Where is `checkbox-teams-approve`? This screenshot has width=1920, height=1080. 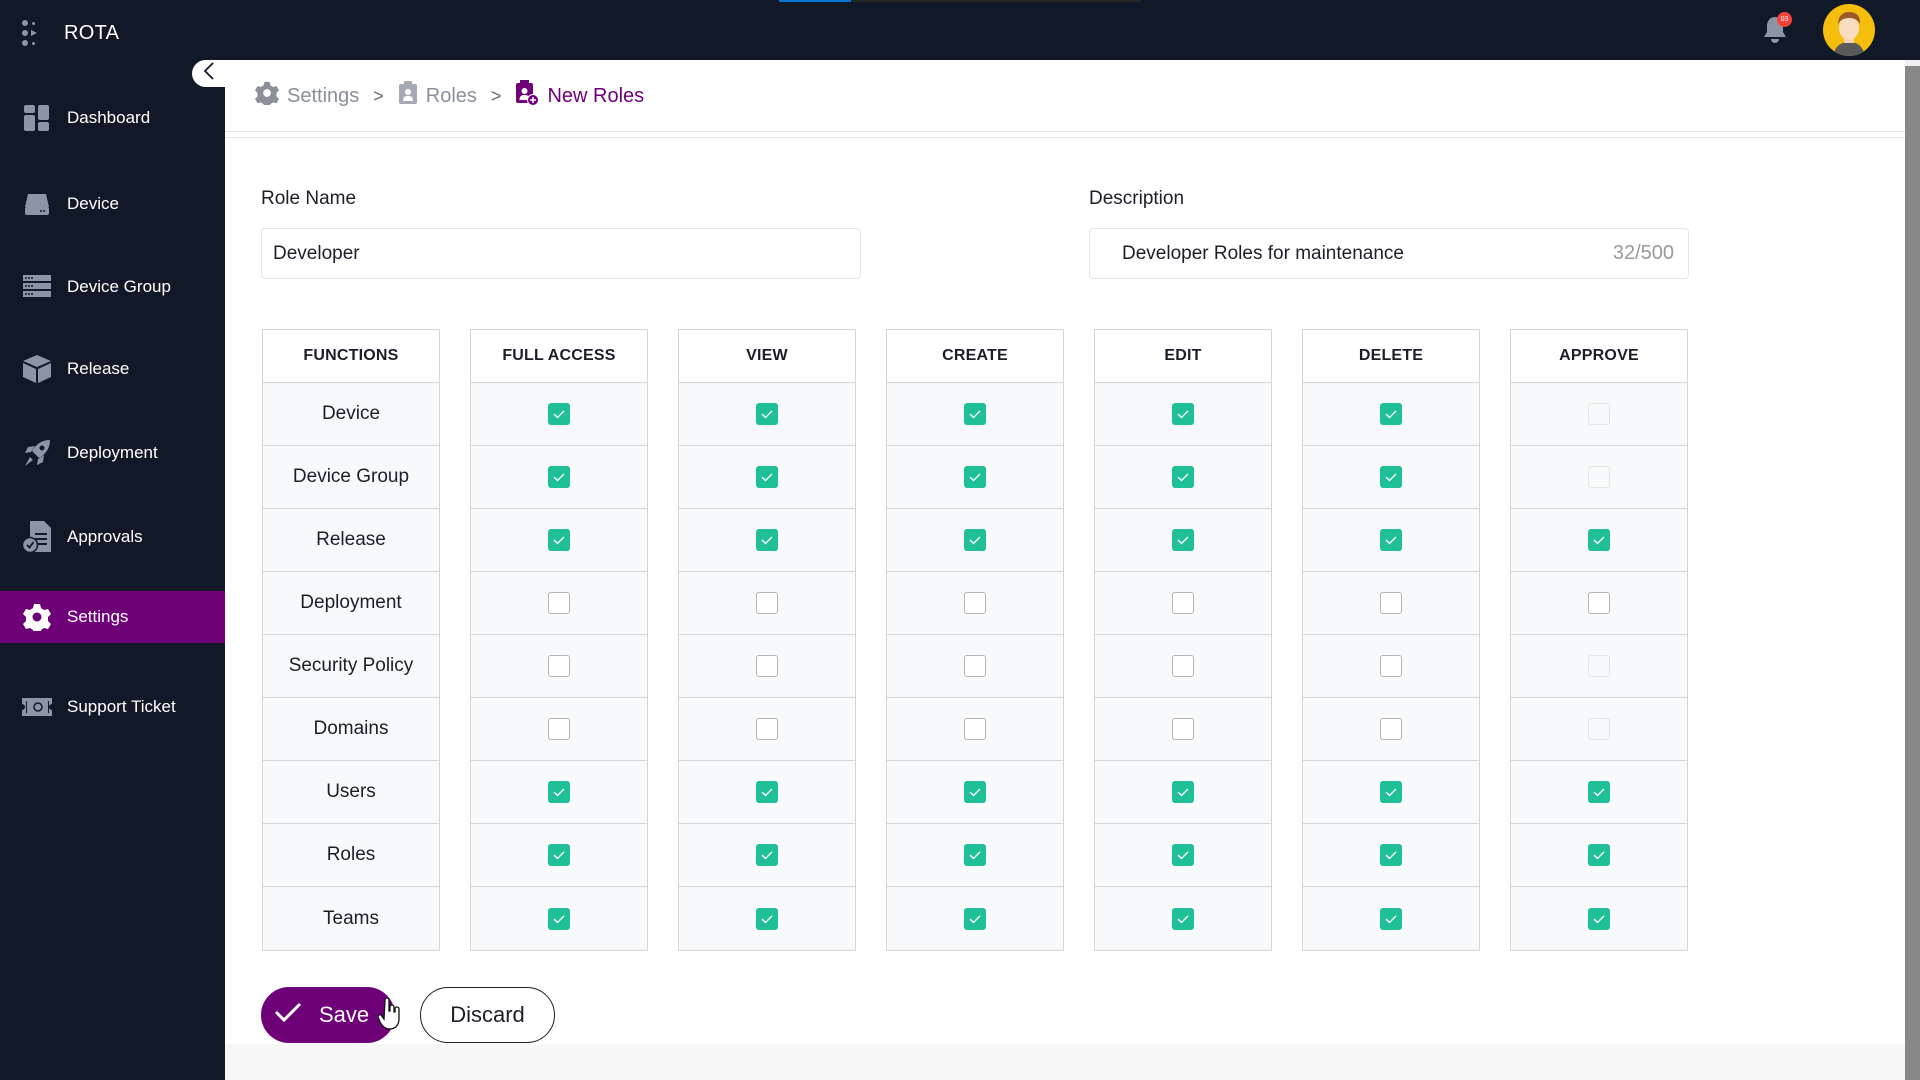 checkbox-teams-approve is located at coordinates (1599, 918).